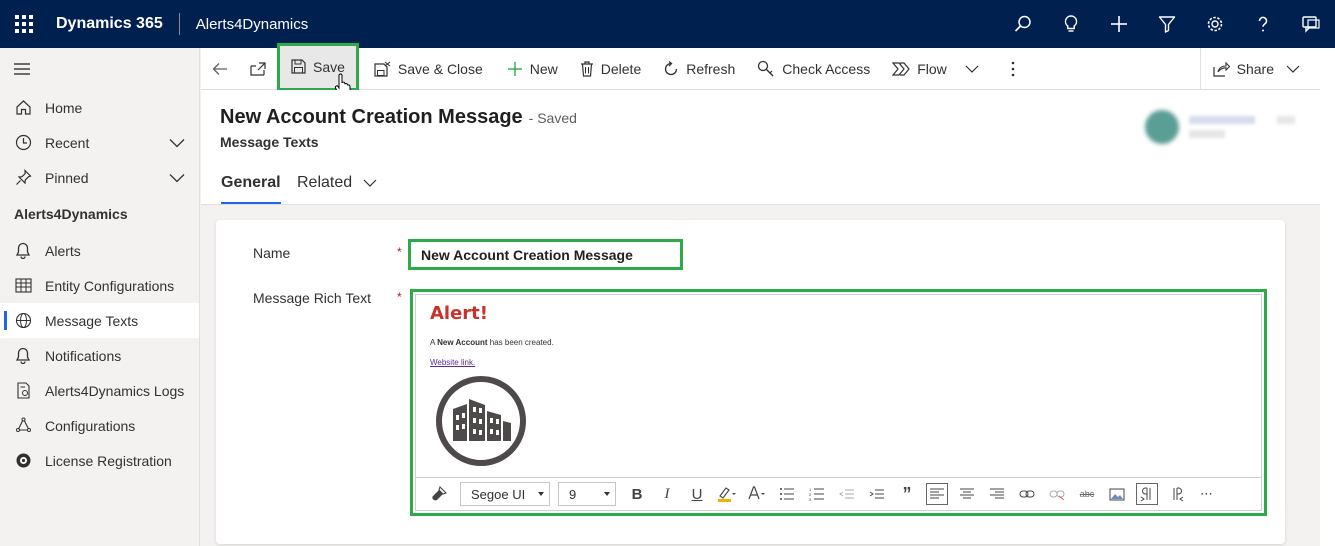 The height and width of the screenshot is (546, 1335). I want to click on sidebar-item-configurations: Configurations, so click(99, 425).